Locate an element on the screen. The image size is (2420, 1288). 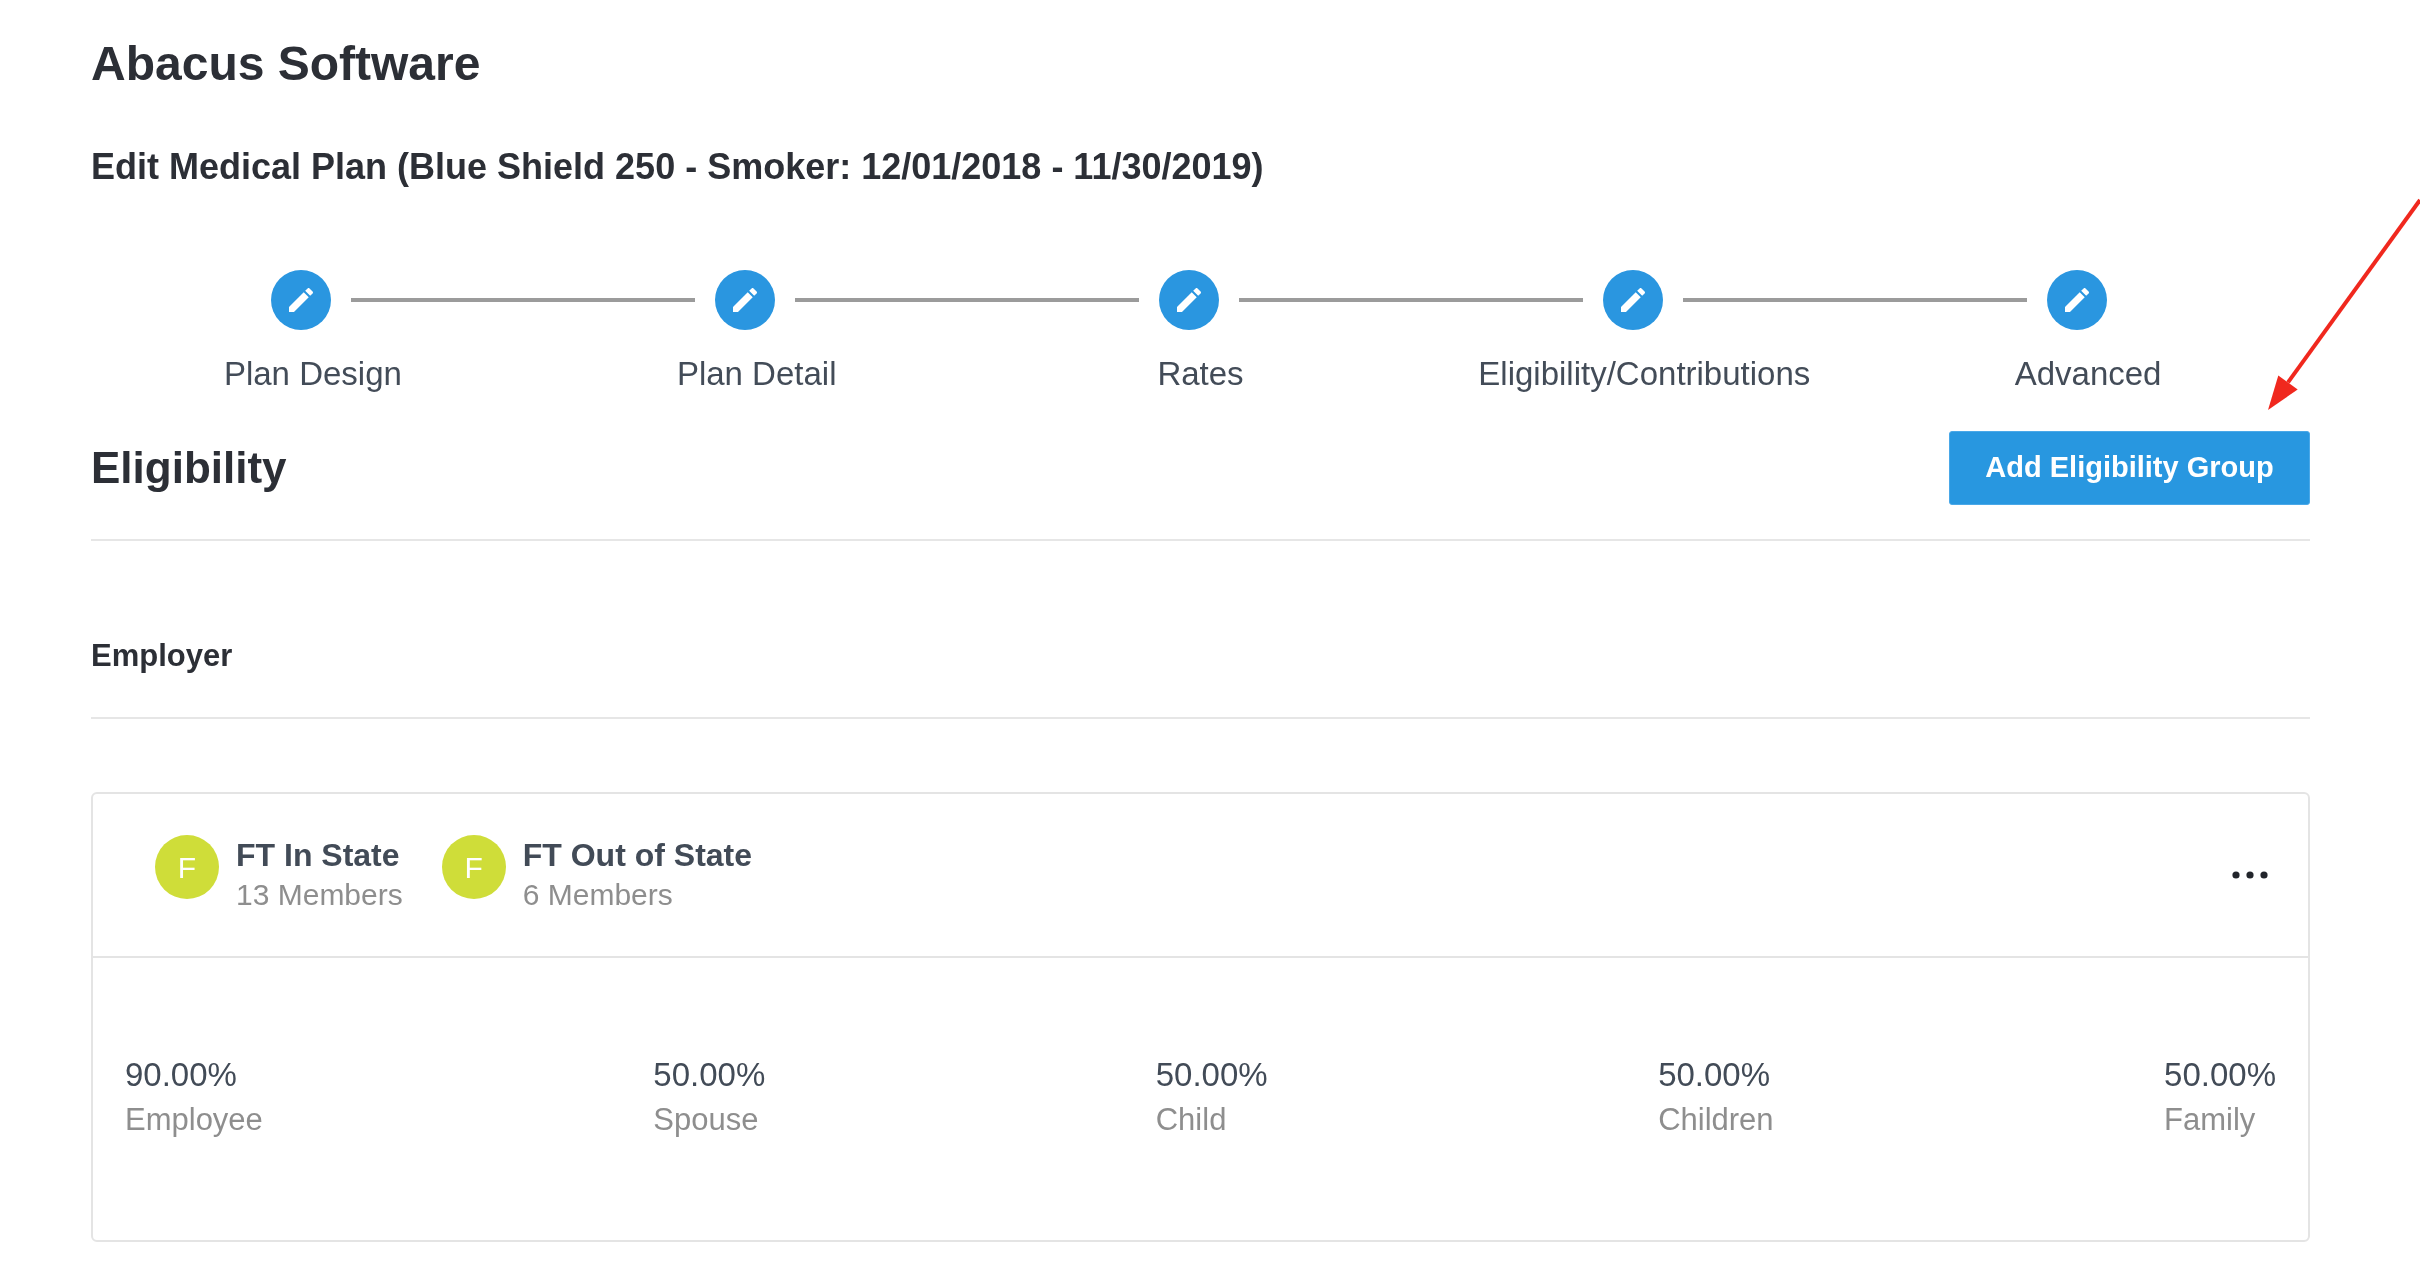
step-label: Plan Design is located at coordinates (312, 374).